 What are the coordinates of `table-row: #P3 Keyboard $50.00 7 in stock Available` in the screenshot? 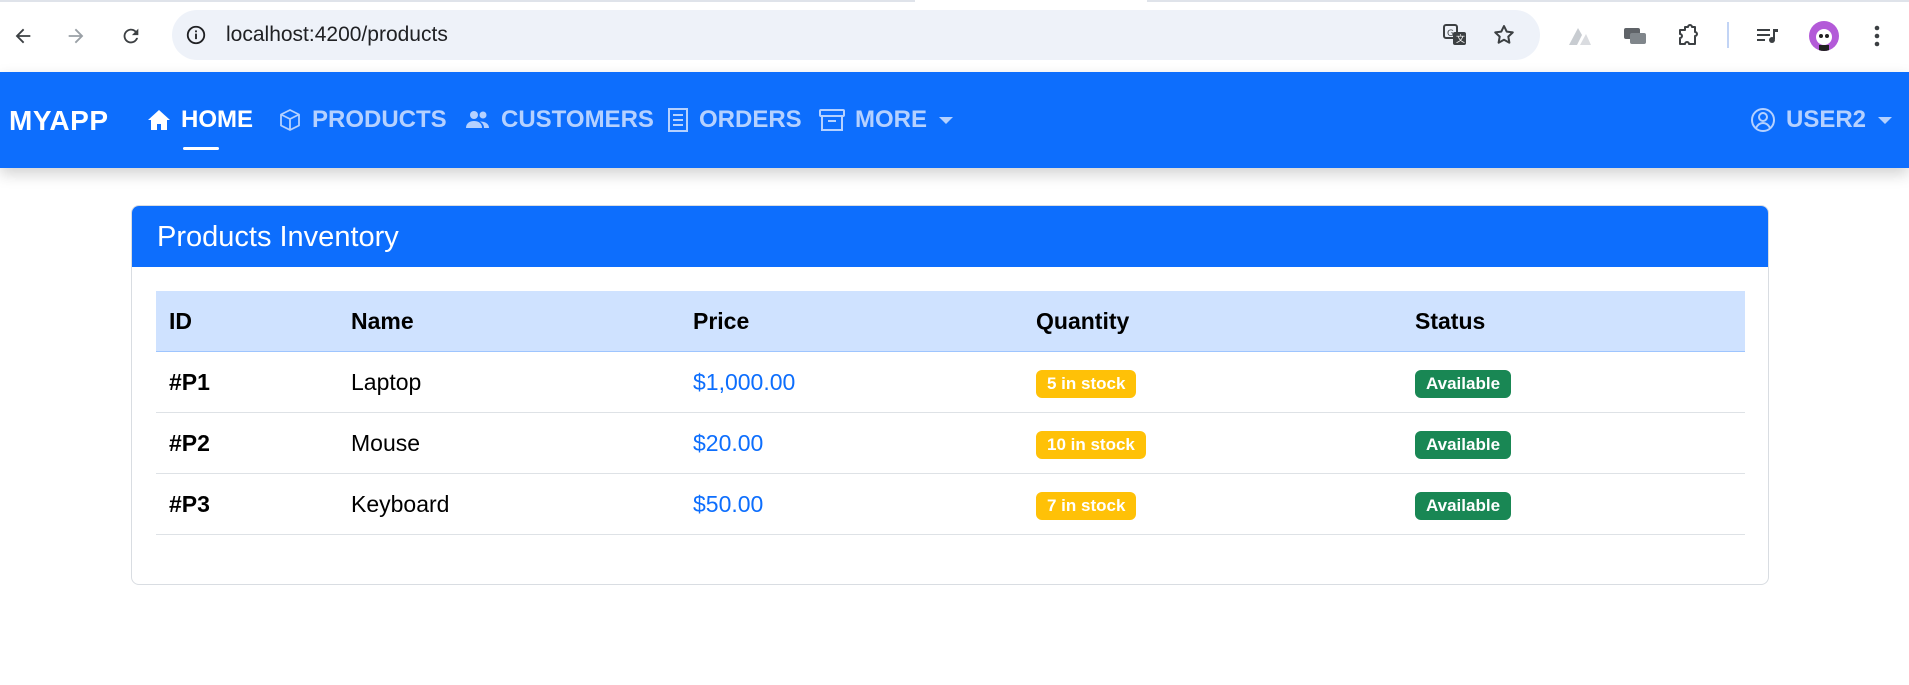 It's located at (950, 504).